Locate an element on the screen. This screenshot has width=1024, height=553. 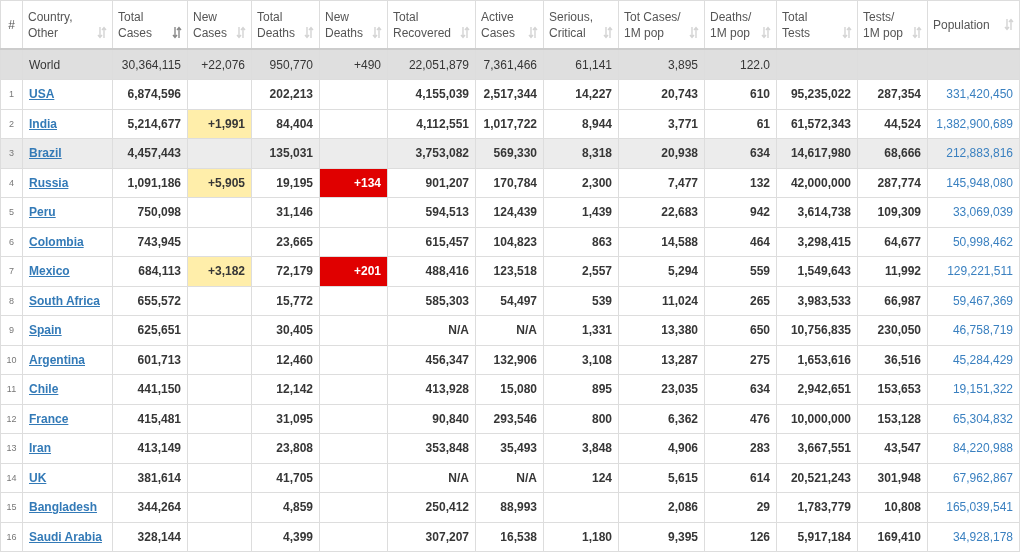
table-cell: 4,399 is located at coordinates (285, 537).